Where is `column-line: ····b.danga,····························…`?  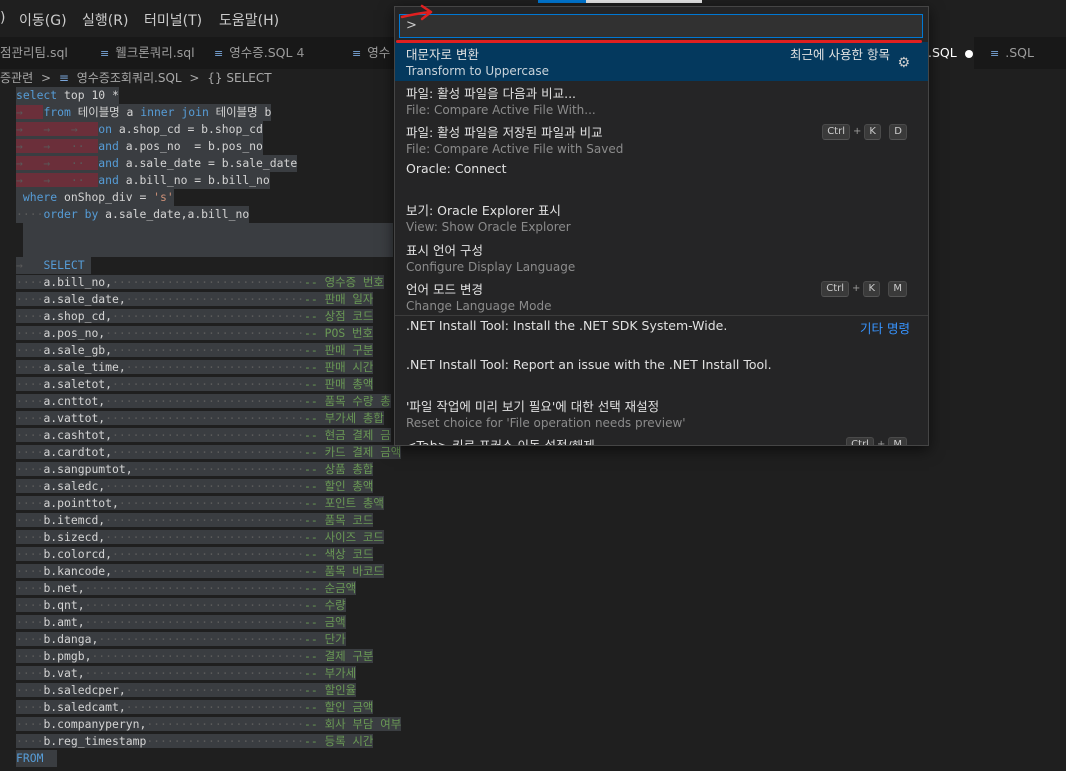
column-line: ····b.danga,····························… is located at coordinates (181, 639).